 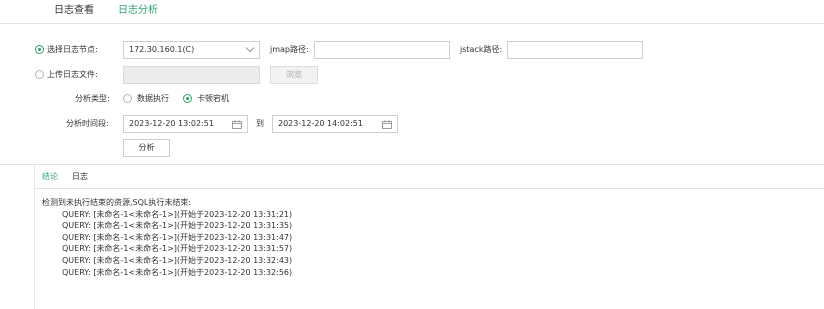 What do you see at coordinates (72, 74) in the screenshot?
I see `upload-file-label: 上传日志文件:` at bounding box center [72, 74].